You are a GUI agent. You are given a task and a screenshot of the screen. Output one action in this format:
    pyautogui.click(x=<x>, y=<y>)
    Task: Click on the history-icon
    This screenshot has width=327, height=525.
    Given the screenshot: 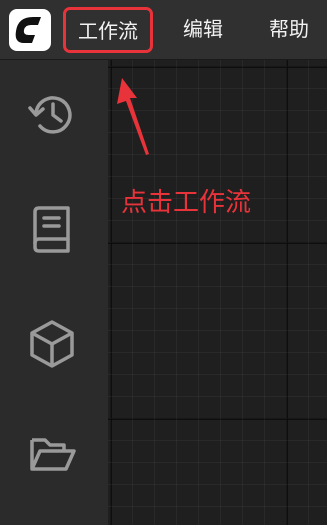 What is the action you would take?
    pyautogui.click(x=50, y=115)
    